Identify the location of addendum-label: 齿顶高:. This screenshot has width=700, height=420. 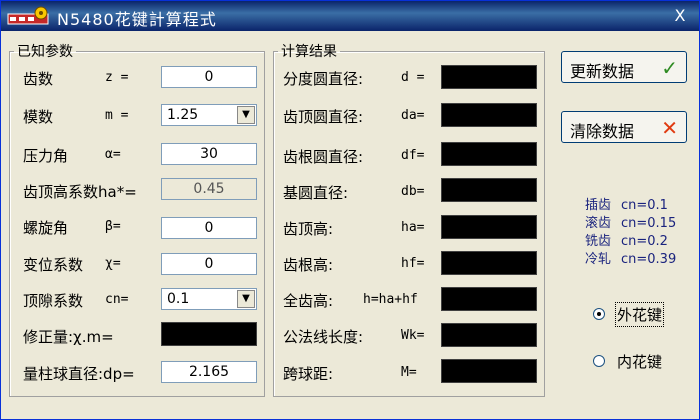
(308, 229).